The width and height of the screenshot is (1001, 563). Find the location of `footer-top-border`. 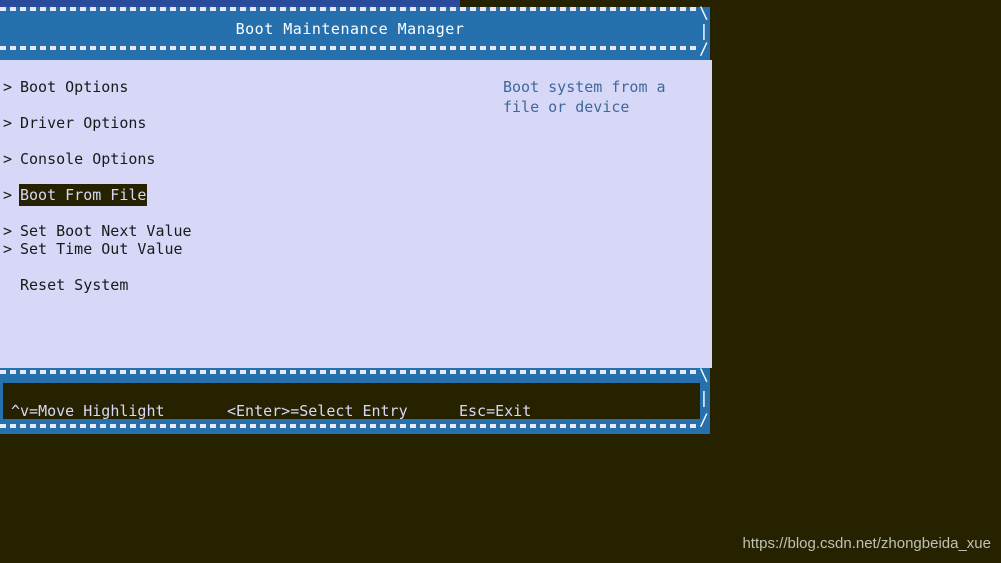

footer-top-border is located at coordinates (350, 372).